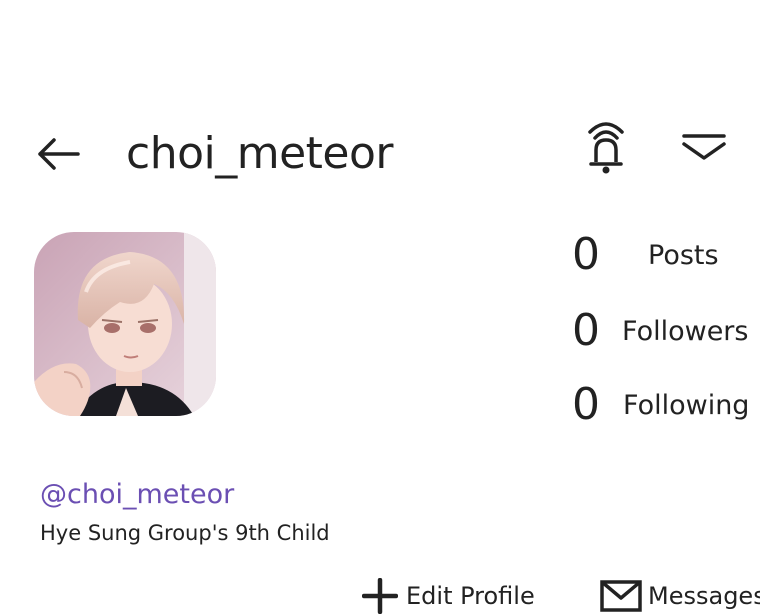 The height and width of the screenshot is (616, 760). What do you see at coordinates (185, 533) in the screenshot?
I see `profile-bio: Hye Sung Group's 9th Child` at bounding box center [185, 533].